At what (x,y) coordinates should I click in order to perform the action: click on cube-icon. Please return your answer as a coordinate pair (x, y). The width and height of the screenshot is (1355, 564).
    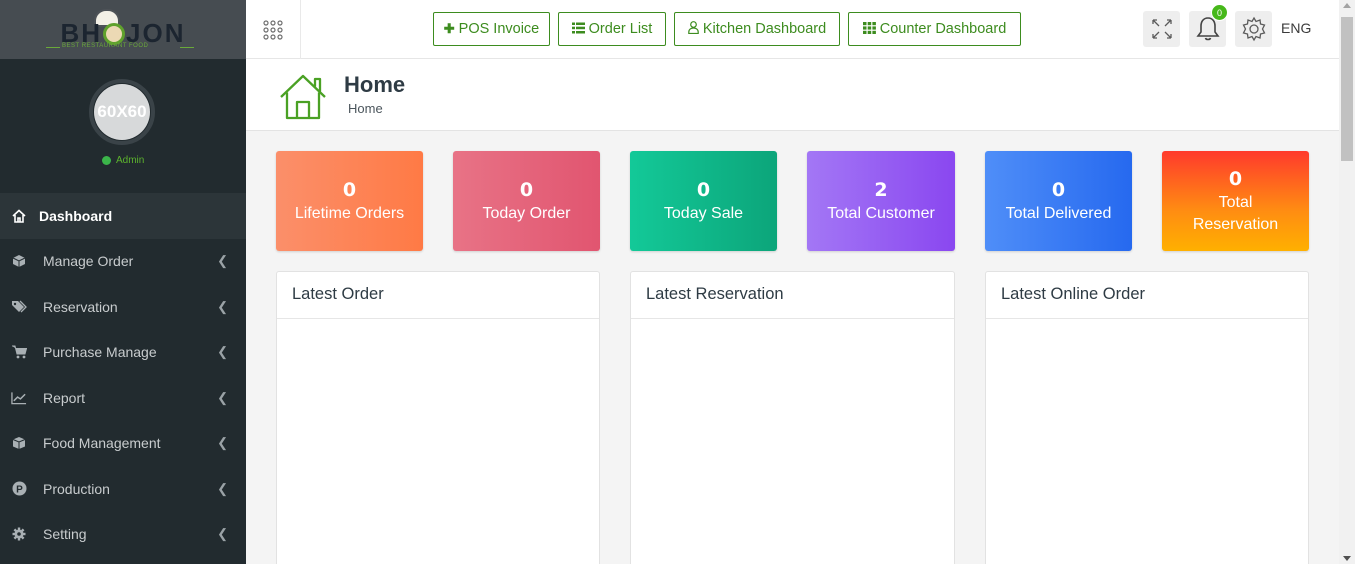
    Looking at the image, I should click on (19, 261).